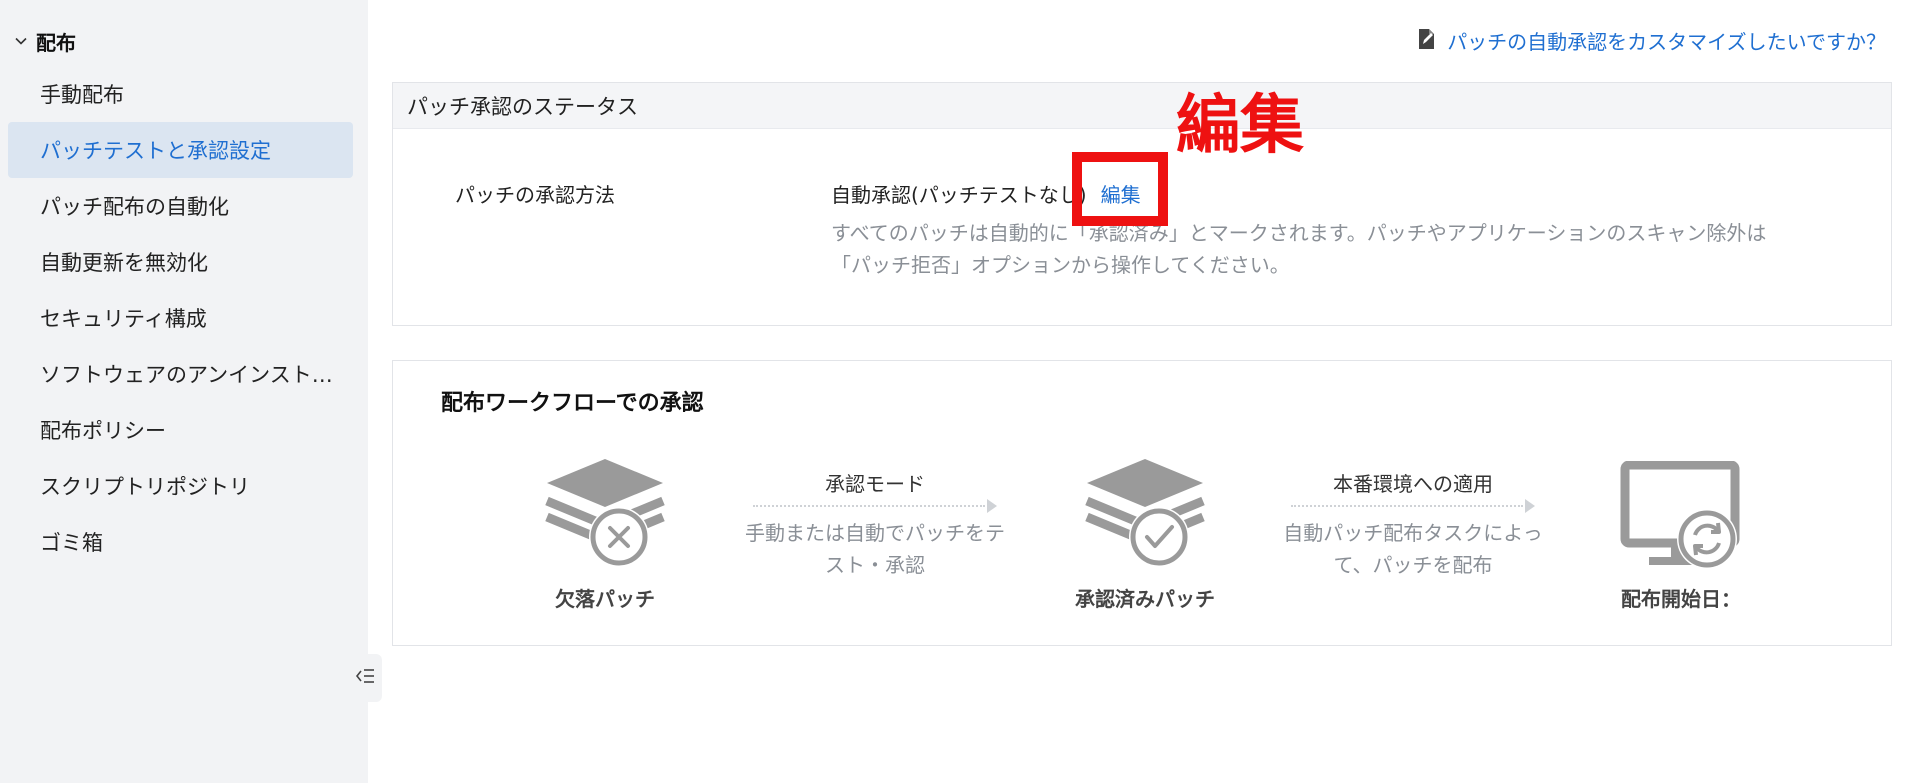 The height and width of the screenshot is (783, 1908). I want to click on production-title: 本番環境への適用, so click(1413, 484).